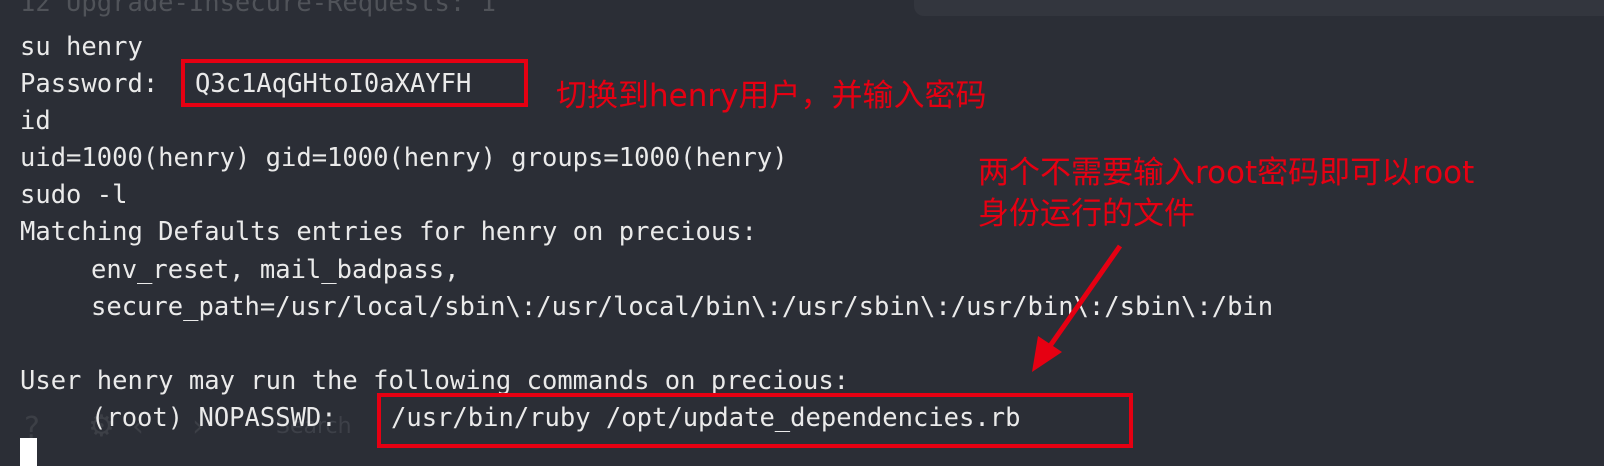 The image size is (1604, 466). Describe the element at coordinates (275, 270) in the screenshot. I see `terminal-line-env-reset: env_reset, mail_badpass,` at that location.